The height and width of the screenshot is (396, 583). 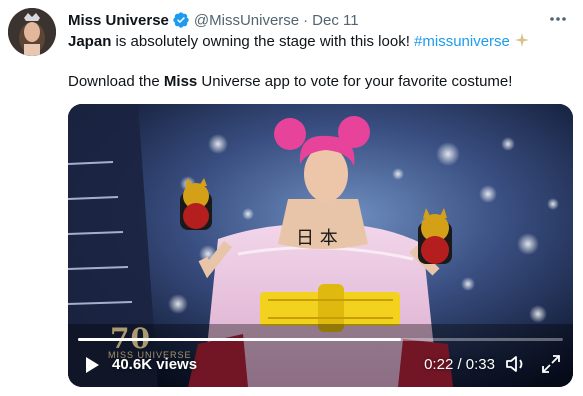 What do you see at coordinates (317, 238) in the screenshot?
I see `chest-characters: 日 本` at bounding box center [317, 238].